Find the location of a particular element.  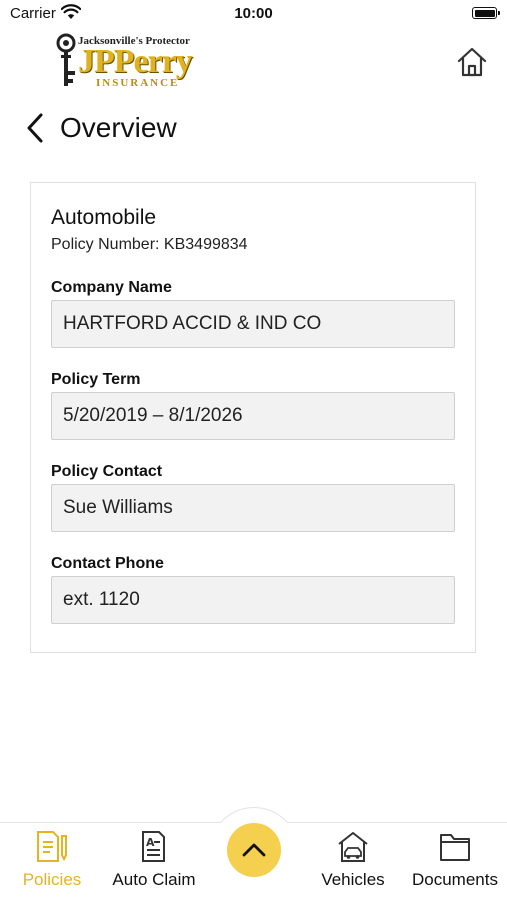

policy-contact-label: Policy Contact is located at coordinates (107, 471).